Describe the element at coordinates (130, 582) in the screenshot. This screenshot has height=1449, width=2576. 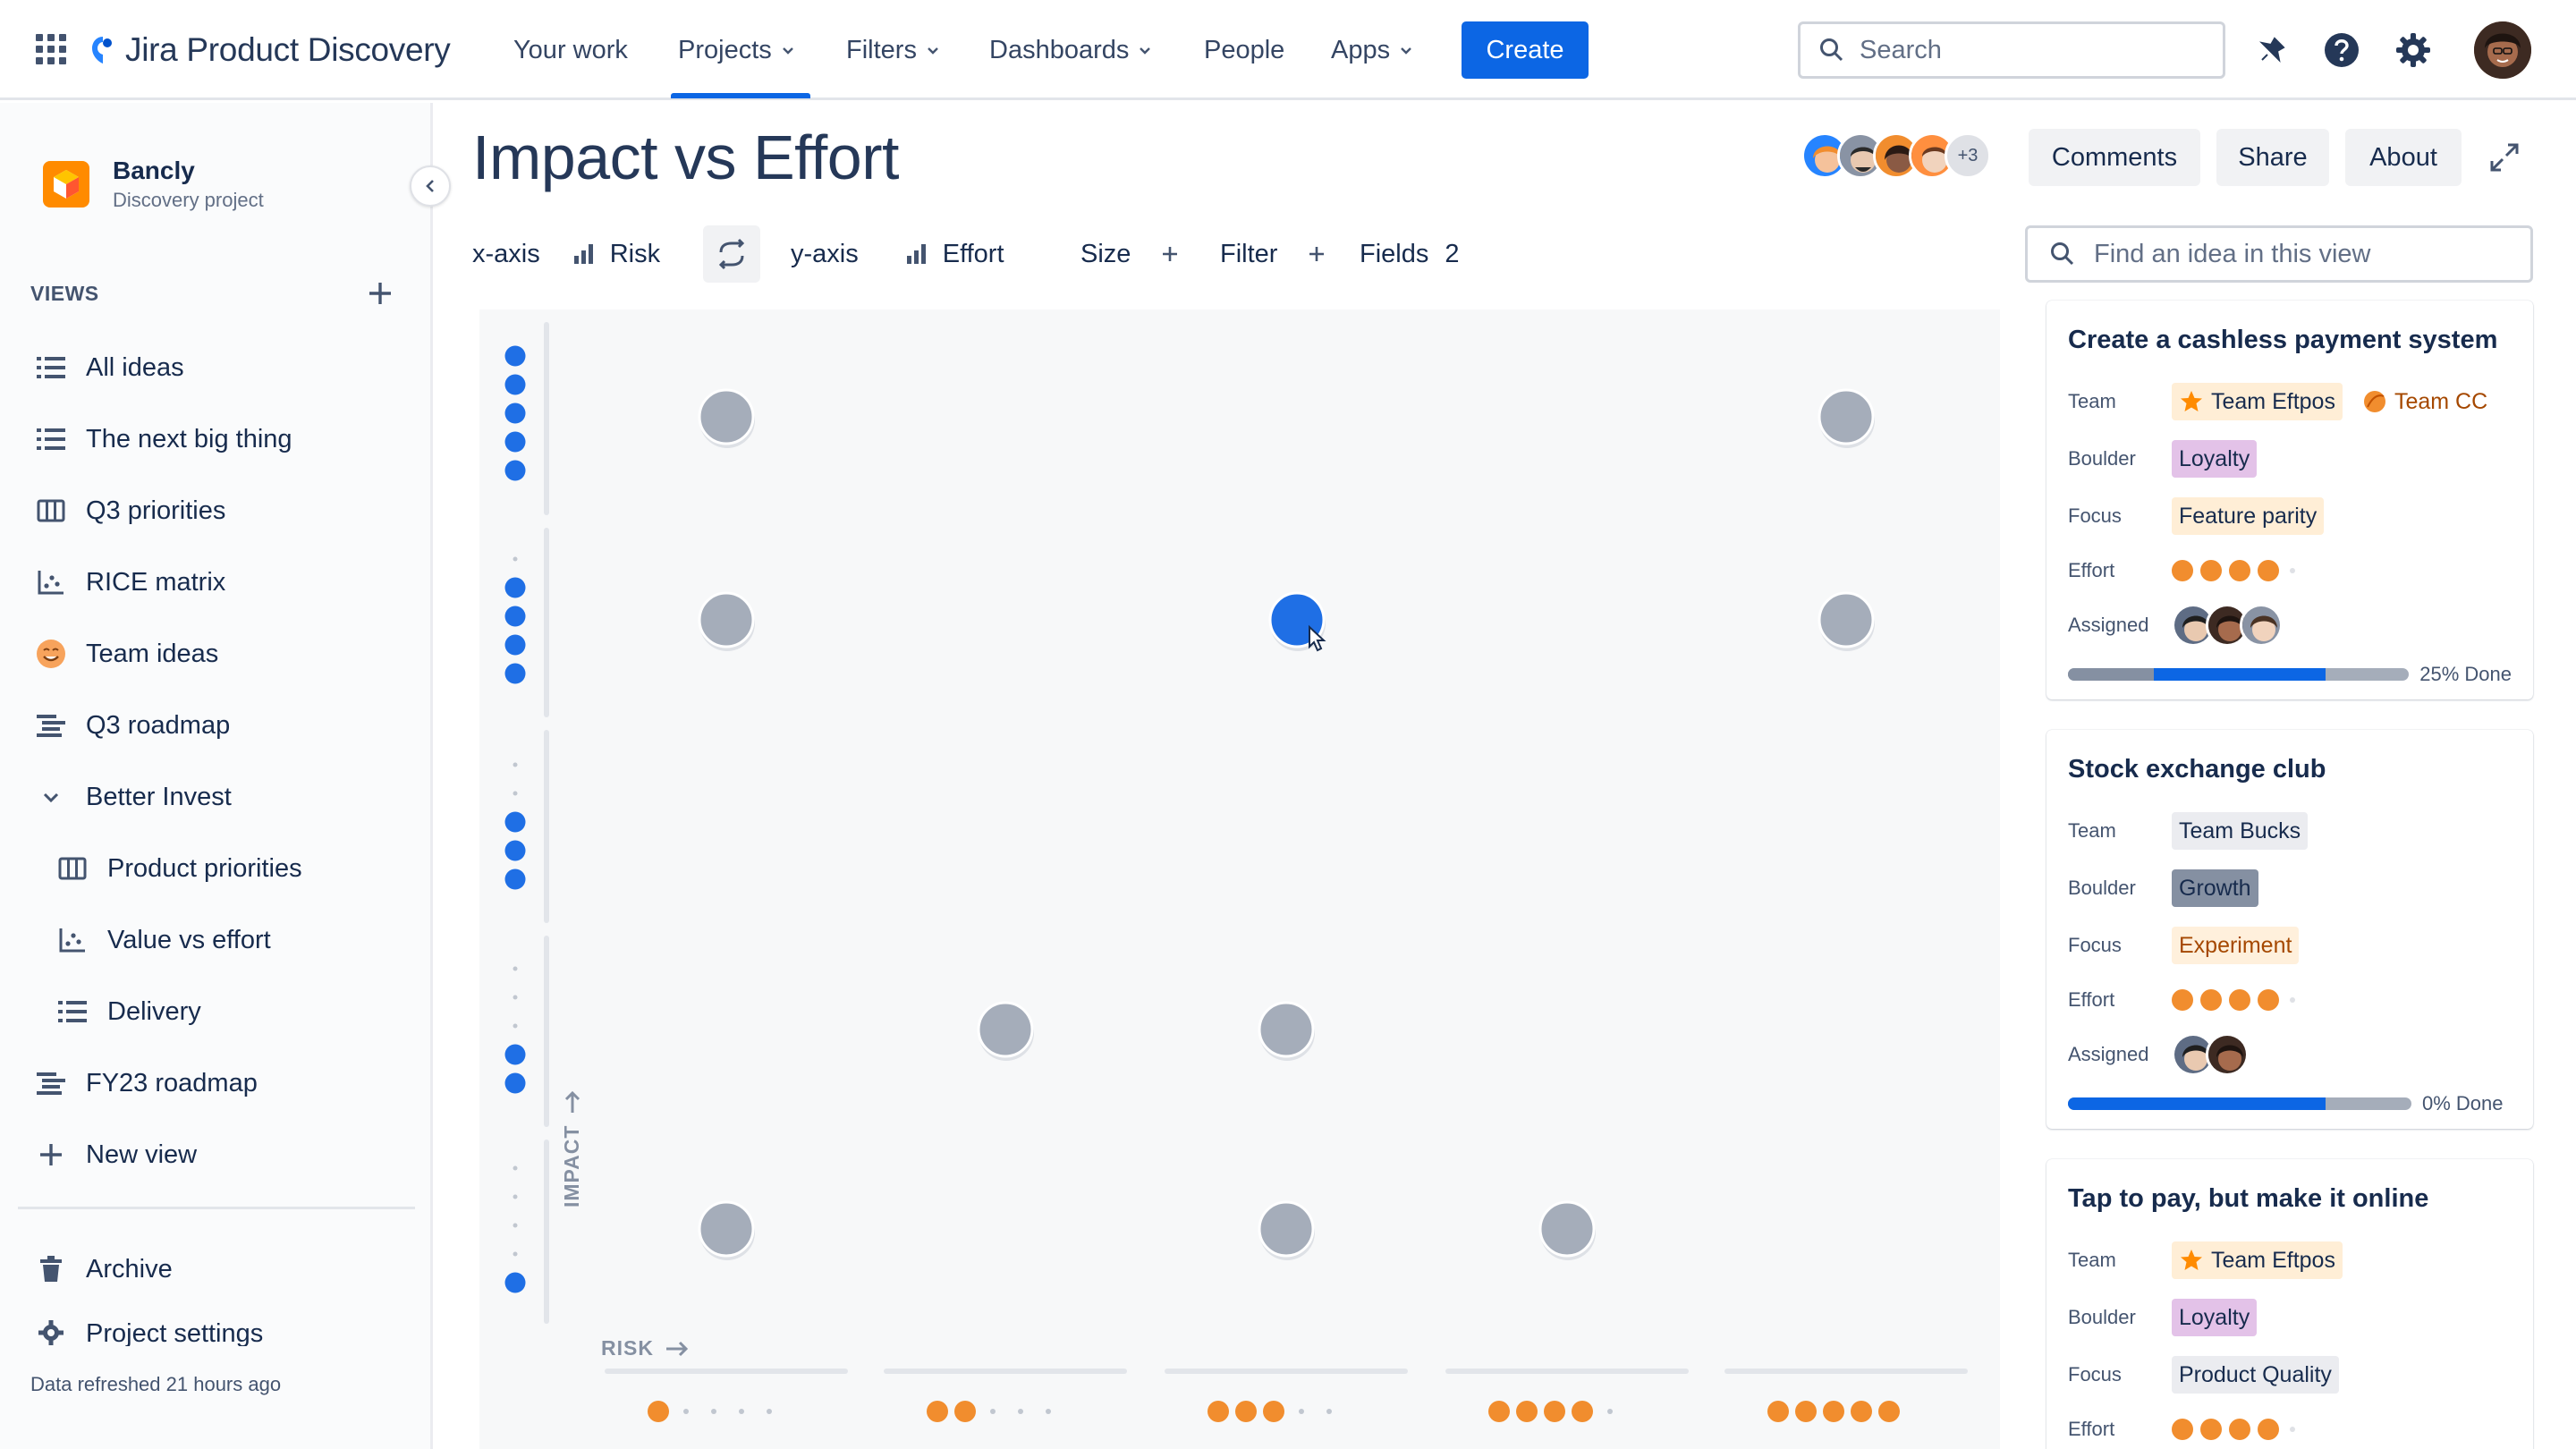
I see `sidebar-item-rice-matrix: RICE matrix` at that location.